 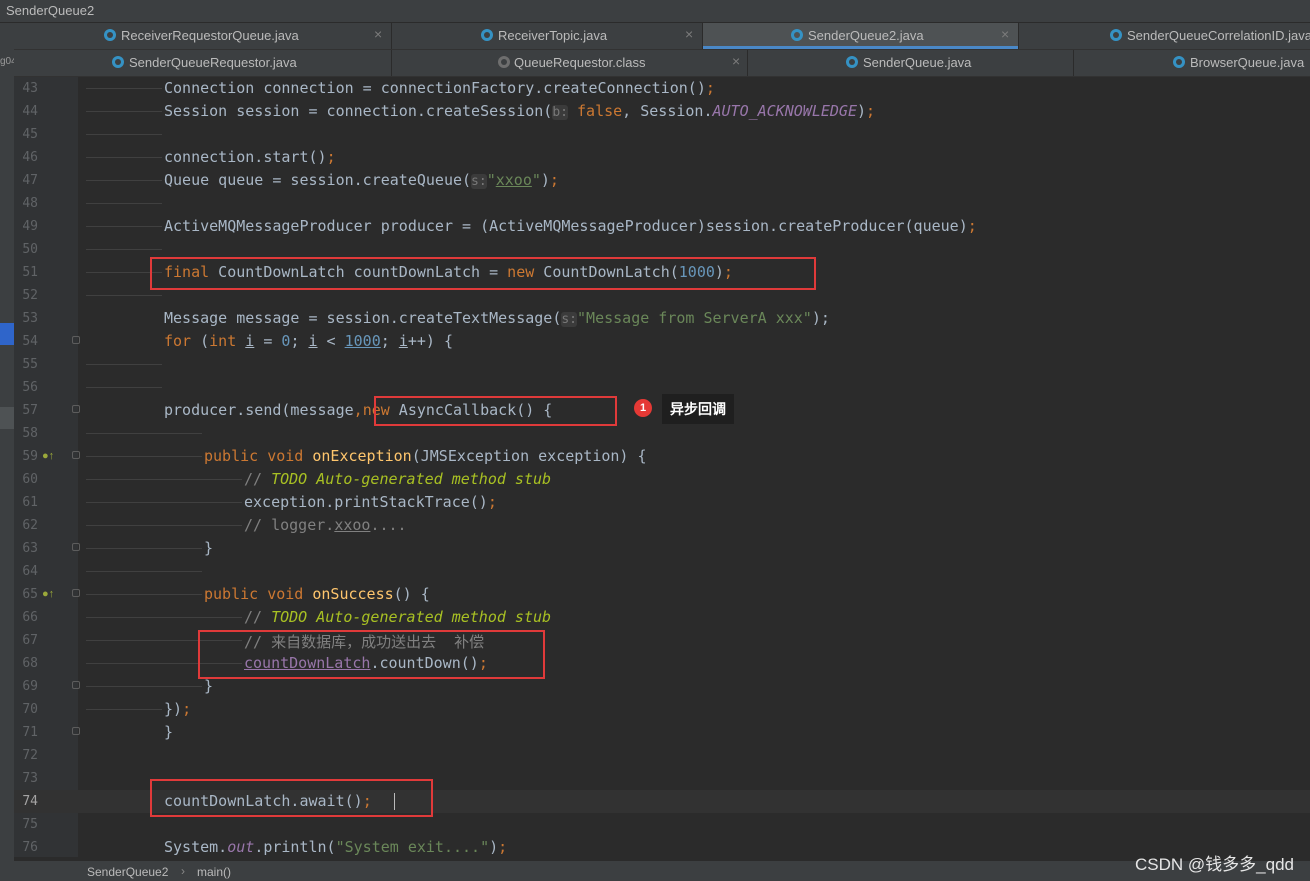 I want to click on tab-sender-queue2: SenderQueue2.java ×, so click(x=861, y=36).